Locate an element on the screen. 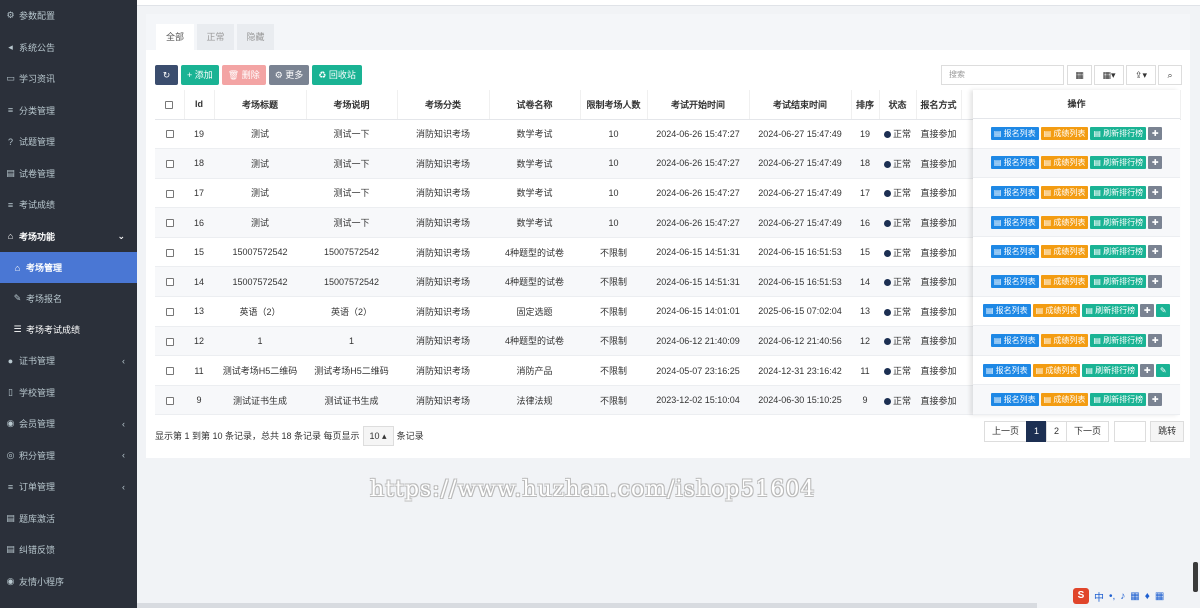 This screenshot has width=1200, height=608. page-2-button: 2 is located at coordinates (1057, 431).